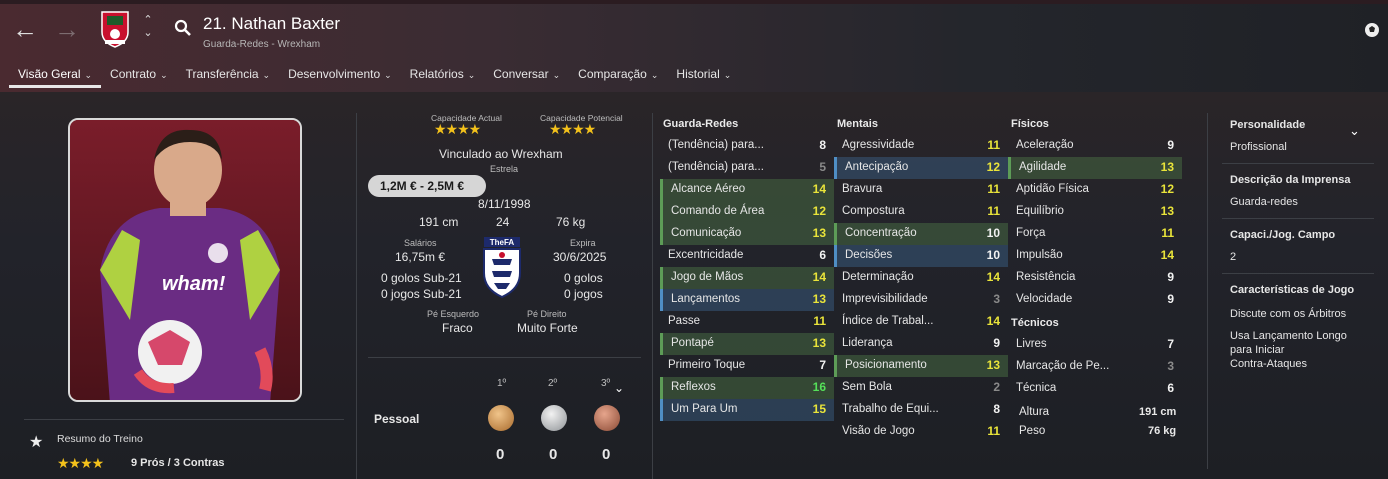 The height and width of the screenshot is (479, 1388). What do you see at coordinates (993, 255) in the screenshot?
I see `attribute-value: 10` at bounding box center [993, 255].